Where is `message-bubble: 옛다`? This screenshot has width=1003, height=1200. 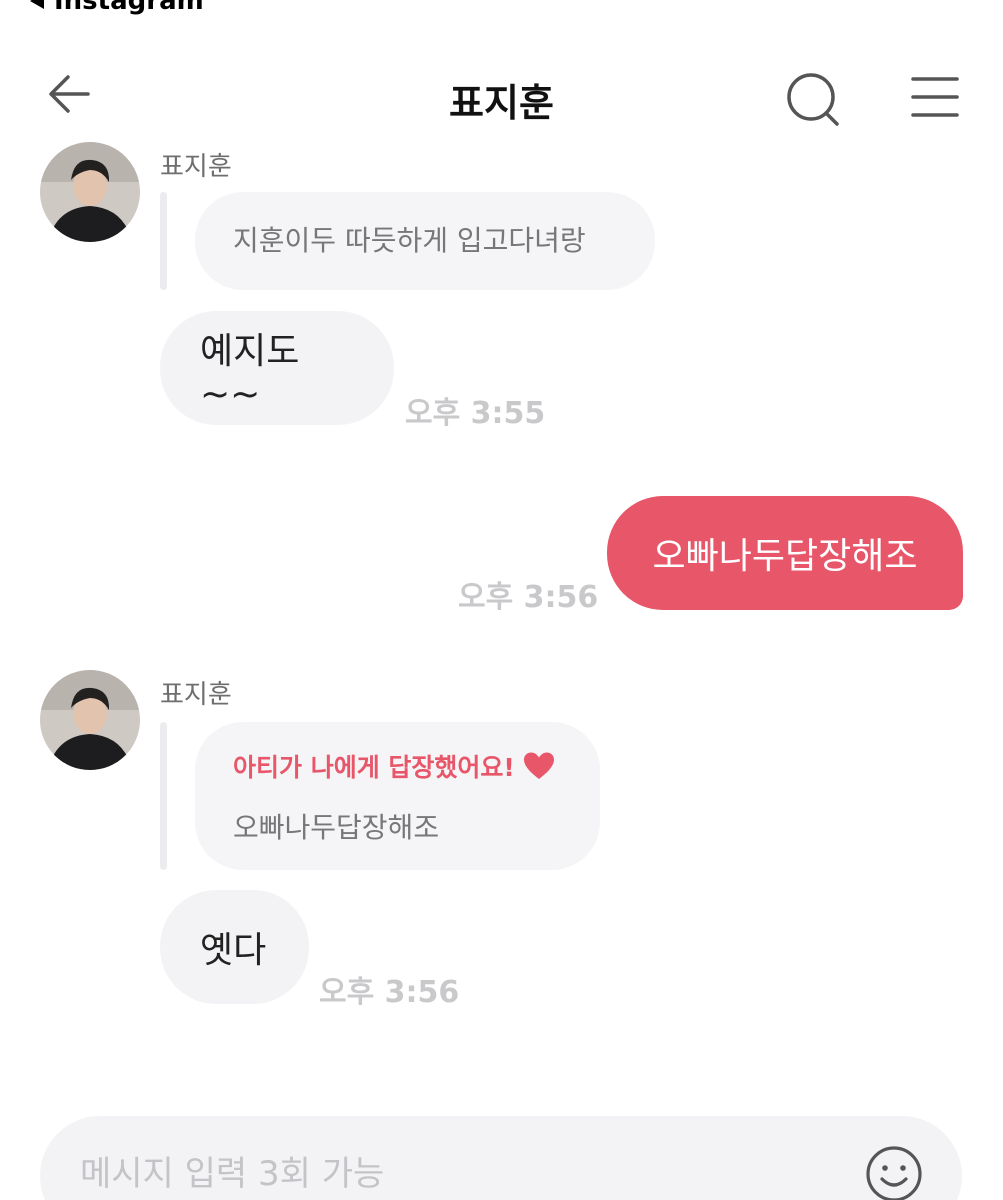
message-bubble: 옛다 is located at coordinates (234, 947).